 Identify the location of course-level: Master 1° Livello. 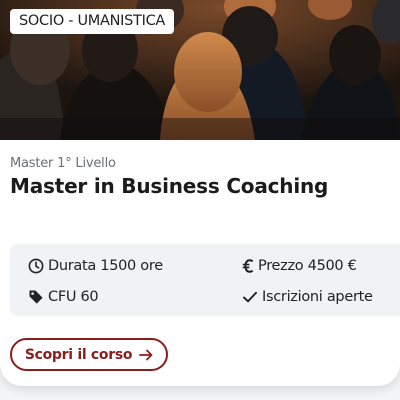
(63, 163).